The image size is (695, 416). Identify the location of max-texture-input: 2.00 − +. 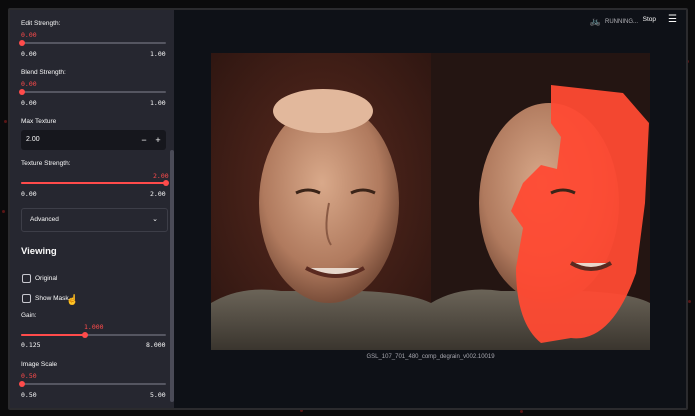
(93, 140).